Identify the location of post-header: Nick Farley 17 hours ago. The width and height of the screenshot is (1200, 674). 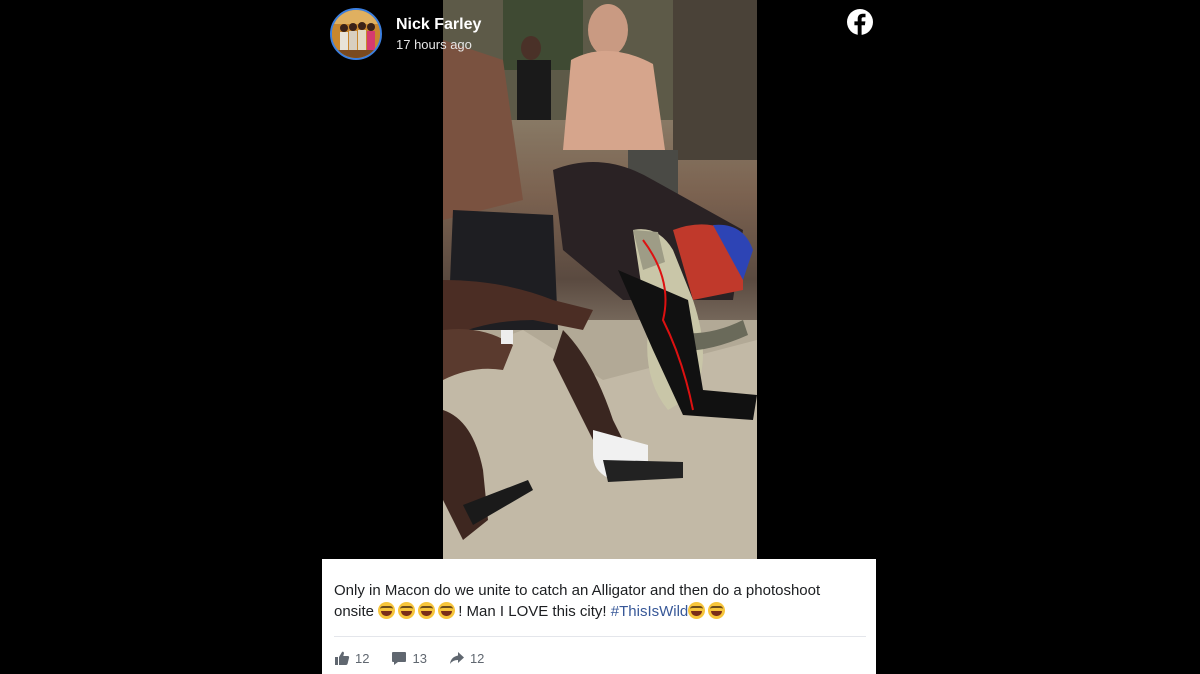
(405, 34).